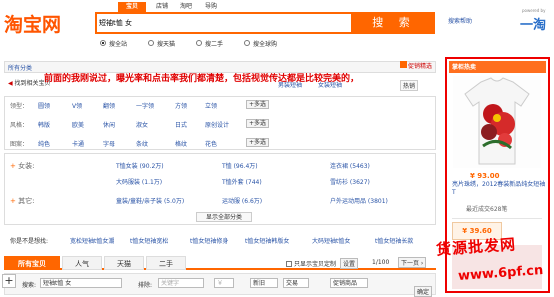 This screenshot has width=554, height=297. What do you see at coordinates (403, 64) in the screenshot?
I see `promo-icon` at bounding box center [403, 64].